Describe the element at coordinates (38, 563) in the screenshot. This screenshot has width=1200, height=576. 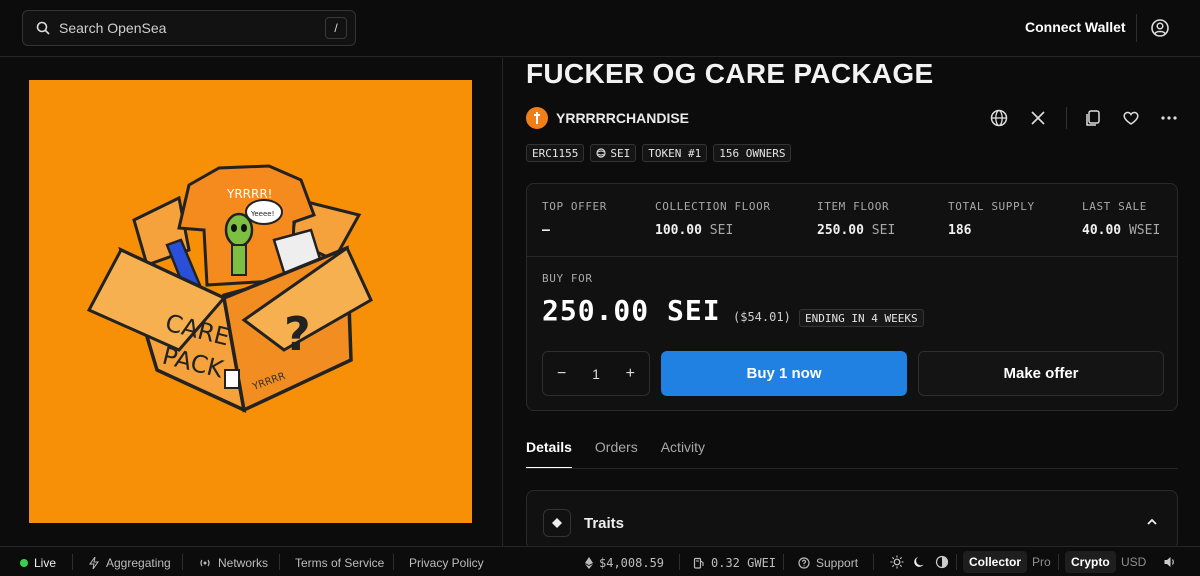
I see `live-status: Live` at that location.